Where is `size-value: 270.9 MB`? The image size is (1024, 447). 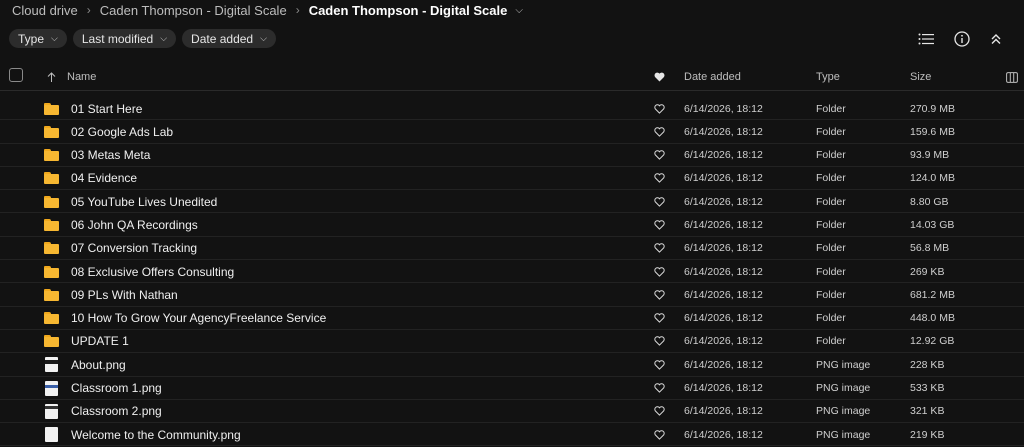
size-value: 270.9 MB is located at coordinates (932, 108).